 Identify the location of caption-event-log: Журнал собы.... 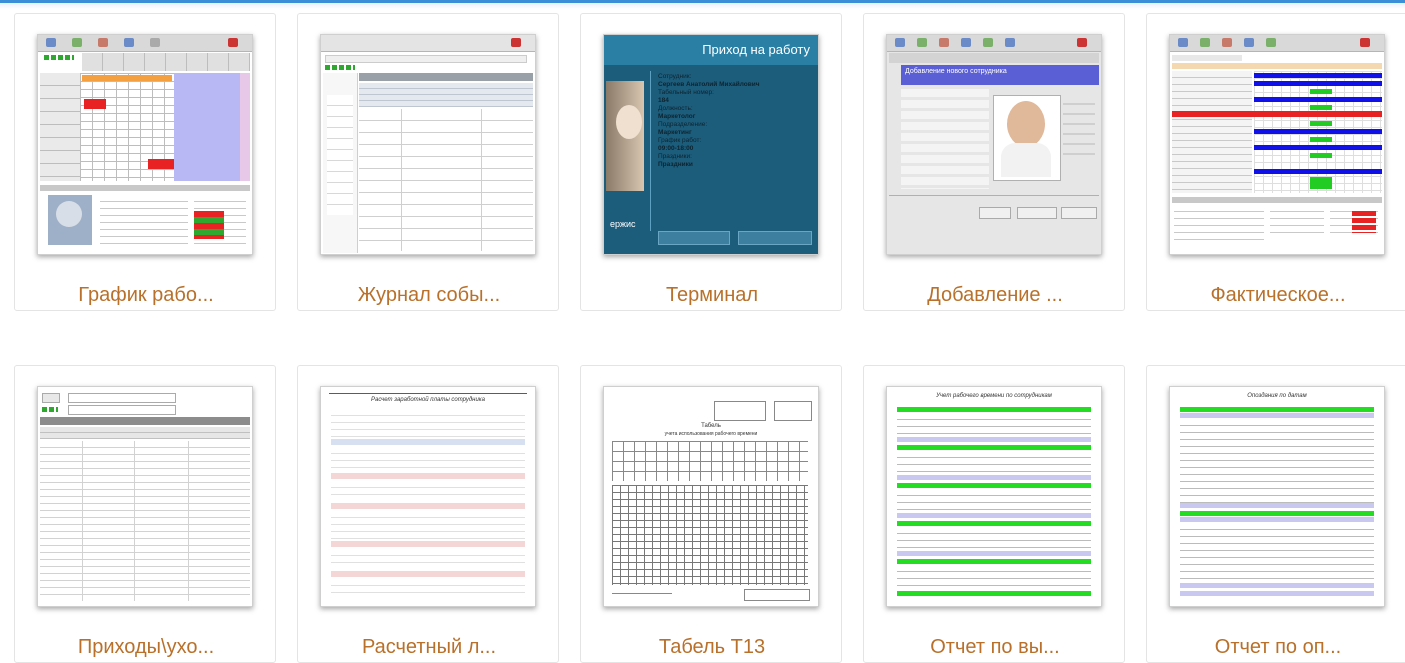
(429, 295).